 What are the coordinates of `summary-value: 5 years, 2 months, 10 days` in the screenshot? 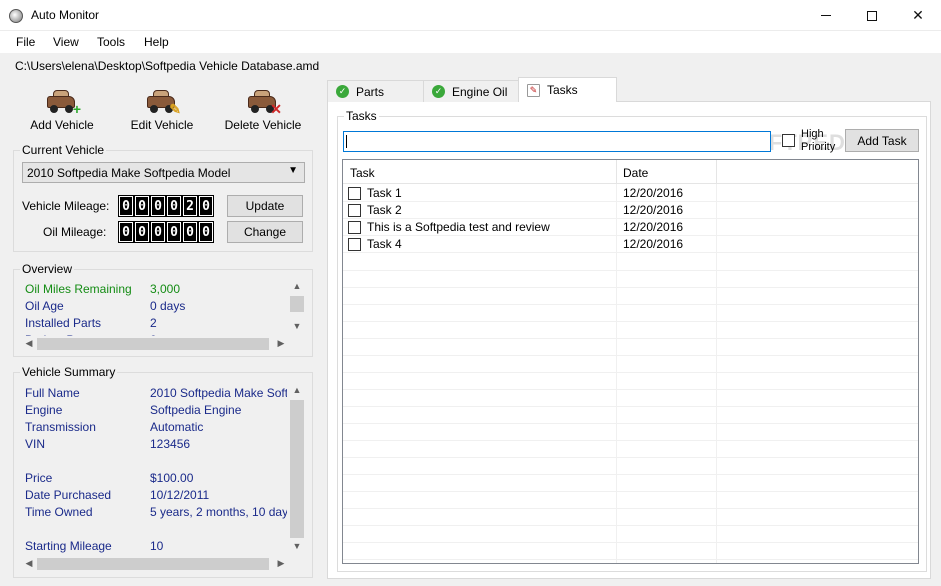 It's located at (218, 512).